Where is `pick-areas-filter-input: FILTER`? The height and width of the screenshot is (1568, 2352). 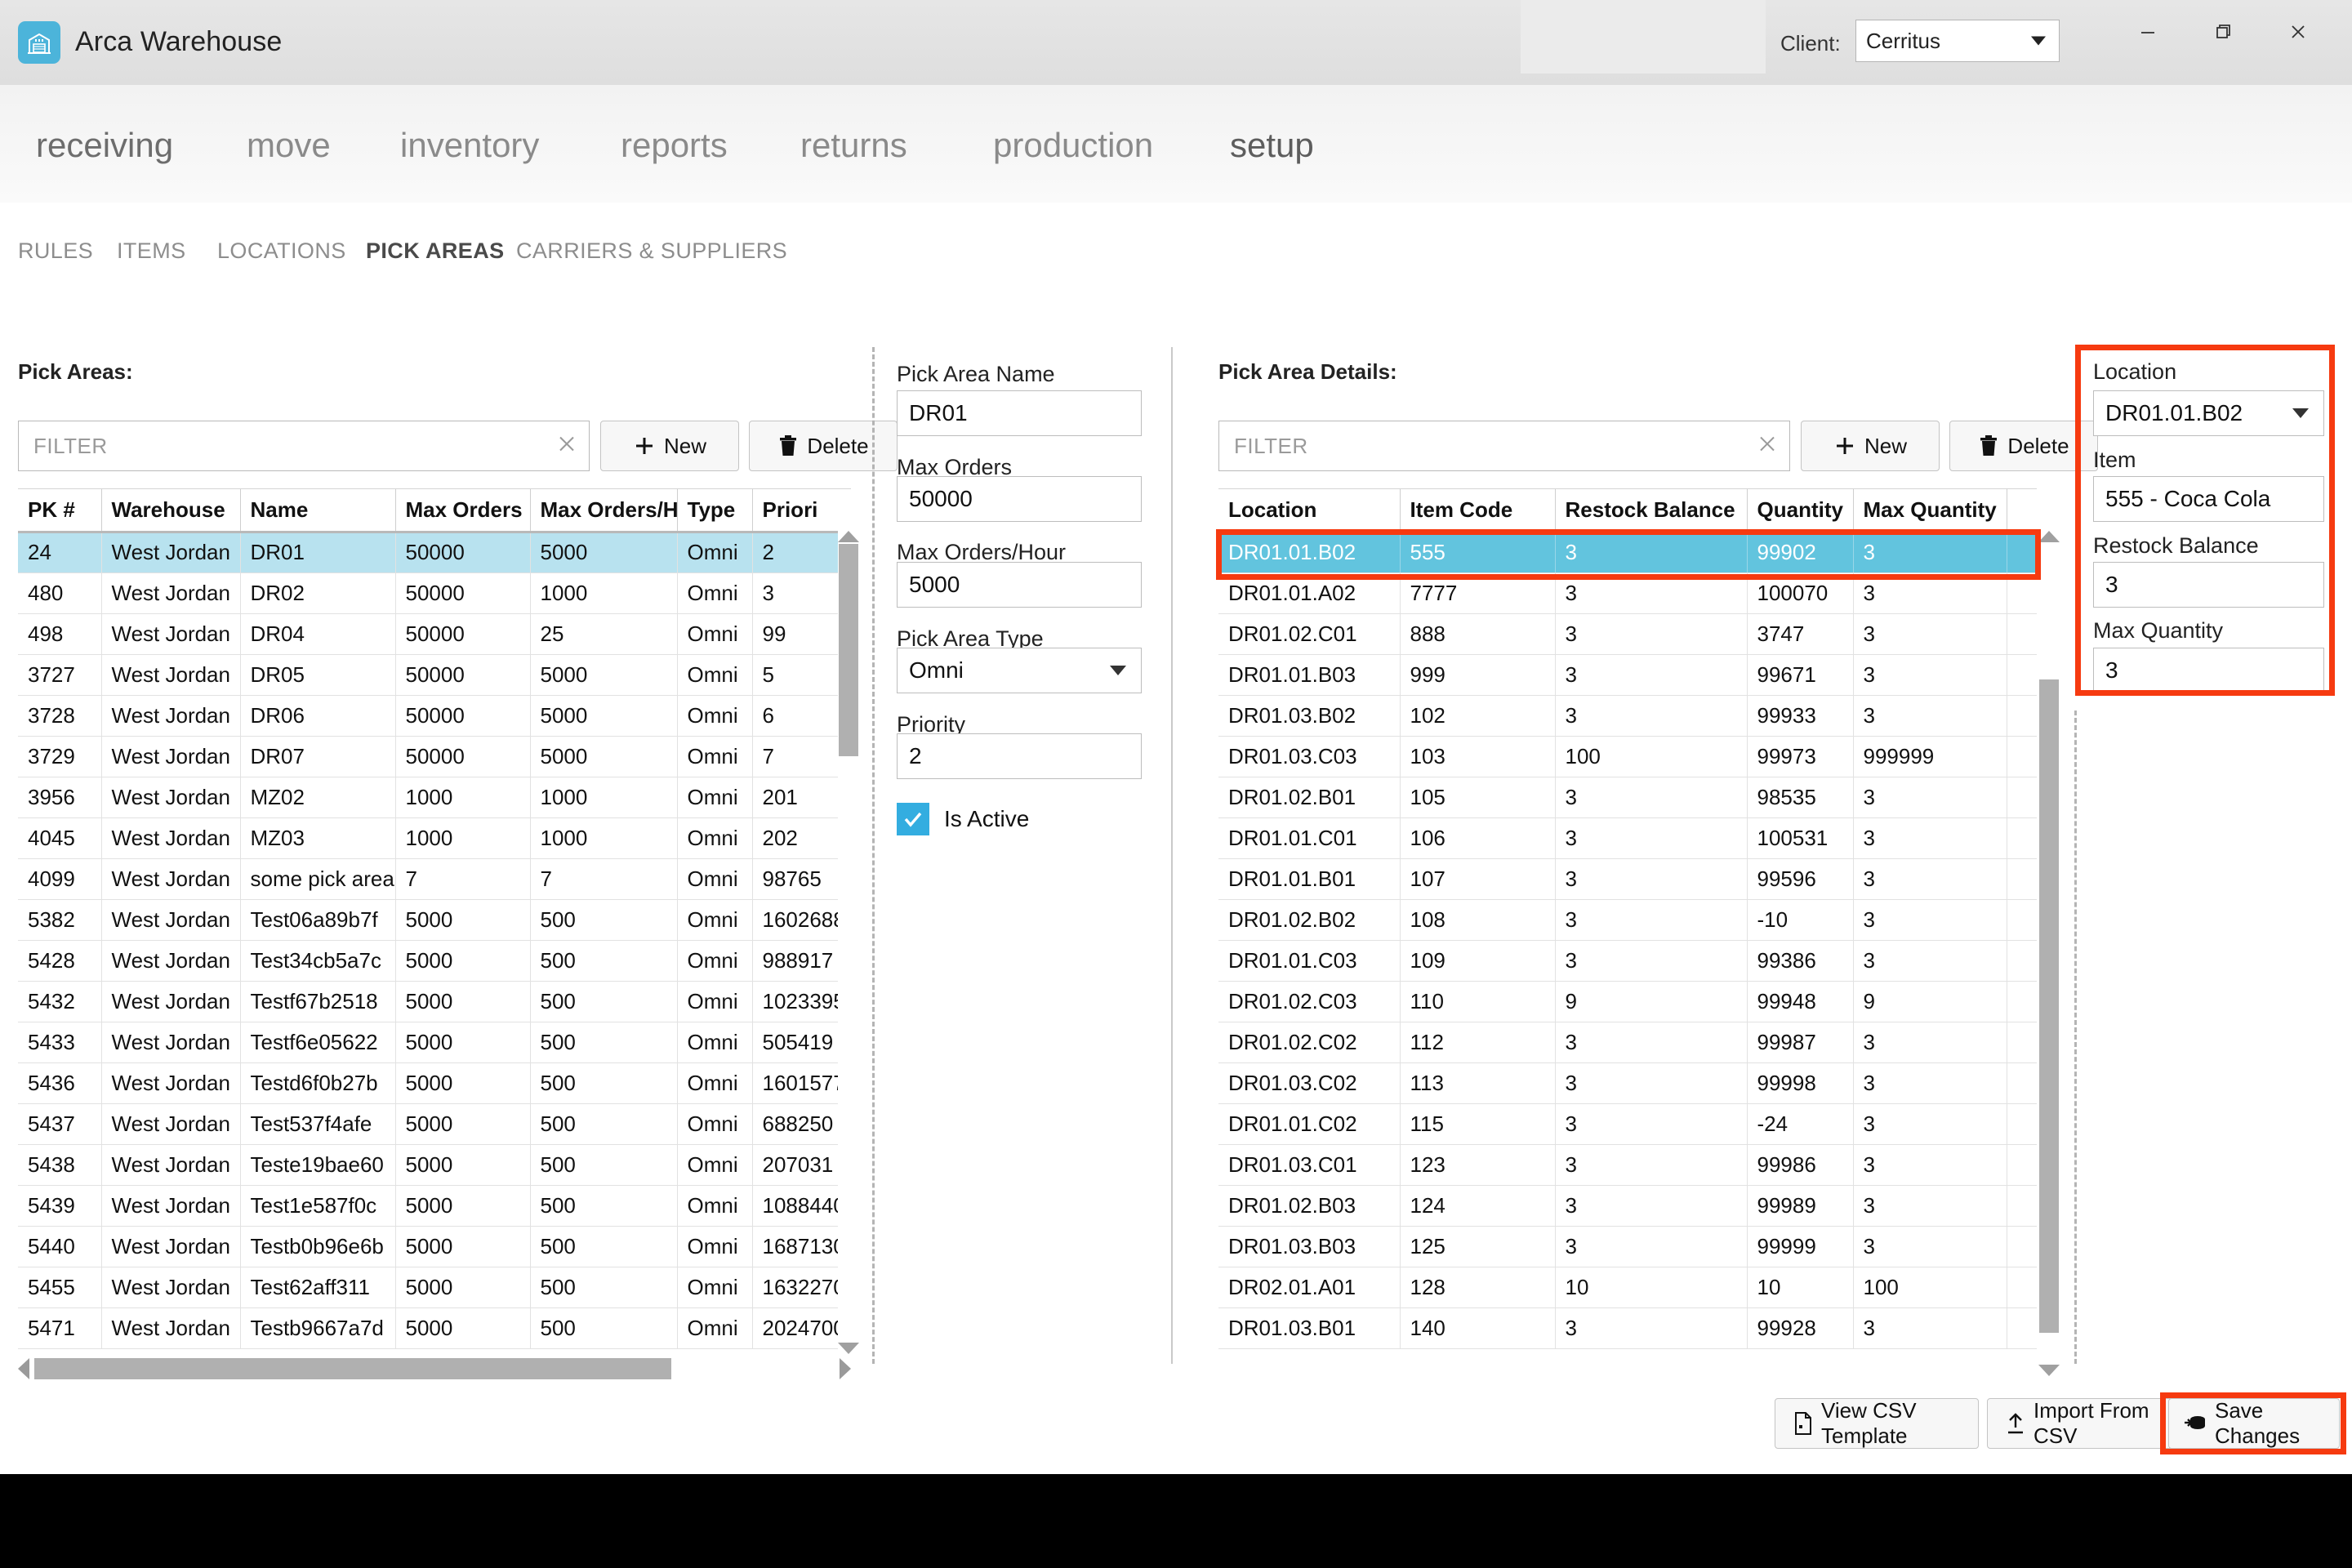
pick-areas-filter-input: FILTER is located at coordinates (304, 446).